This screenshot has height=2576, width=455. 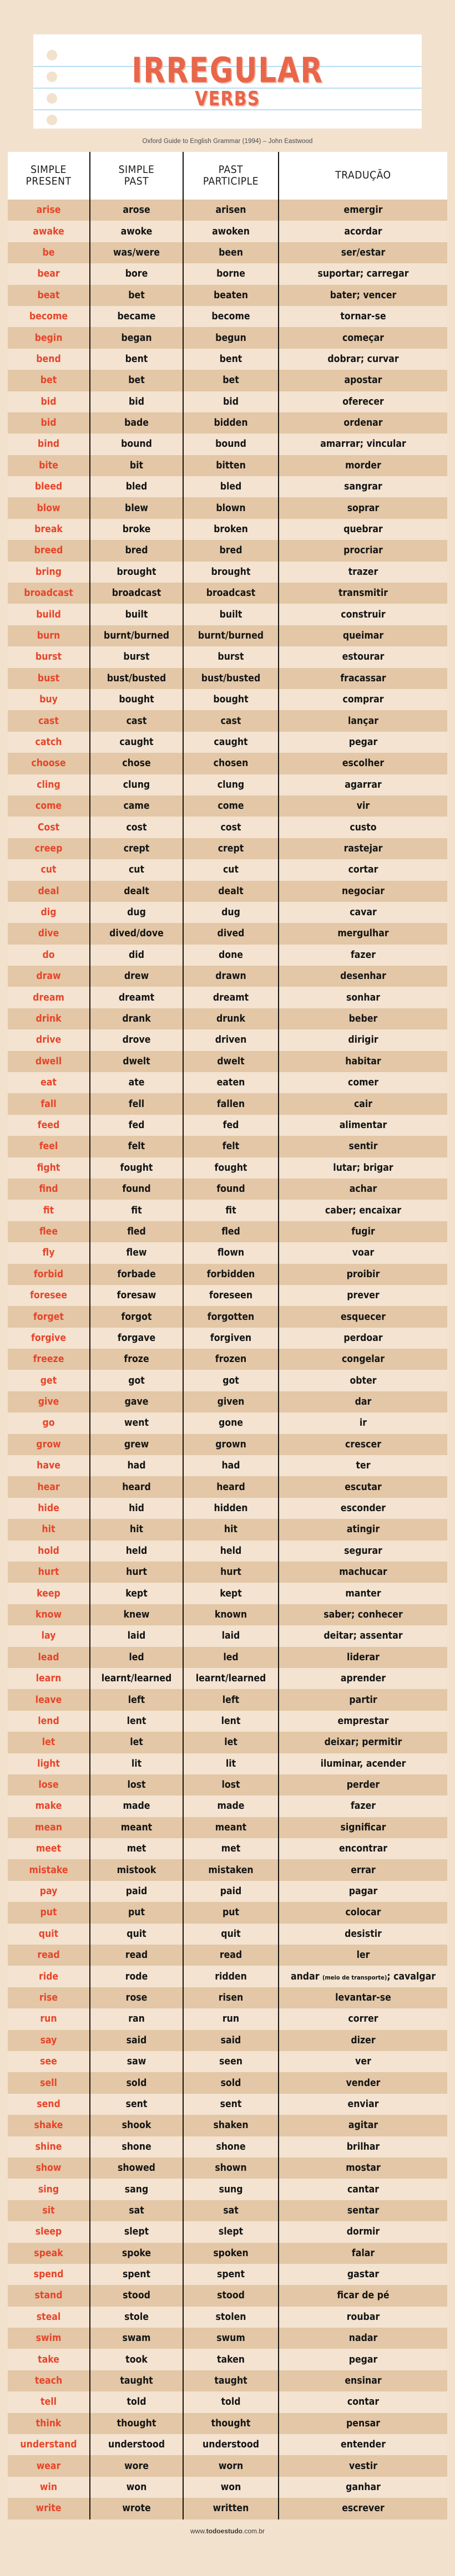 What do you see at coordinates (363, 2423) in the screenshot?
I see `cell-translation: pensar` at bounding box center [363, 2423].